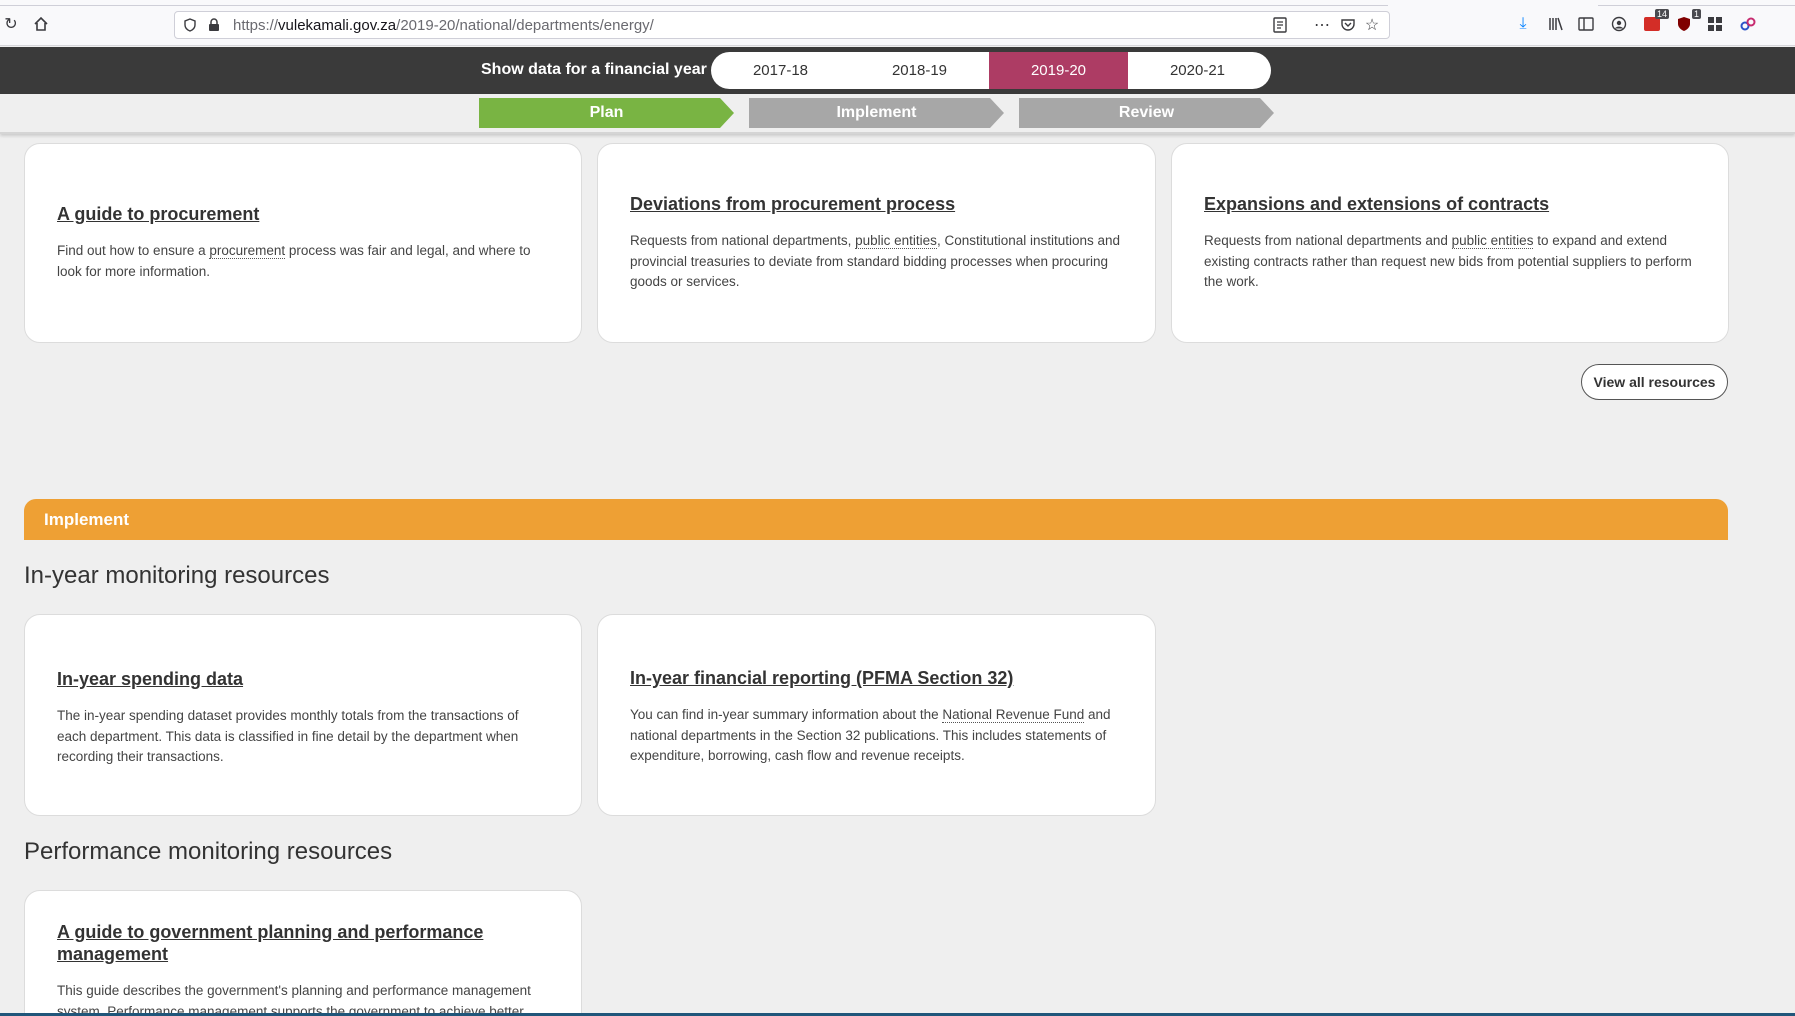 This screenshot has width=1795, height=1016. I want to click on financial-year-selector: 2017-18 2018-19 2019-20 2020-21, so click(991, 70).